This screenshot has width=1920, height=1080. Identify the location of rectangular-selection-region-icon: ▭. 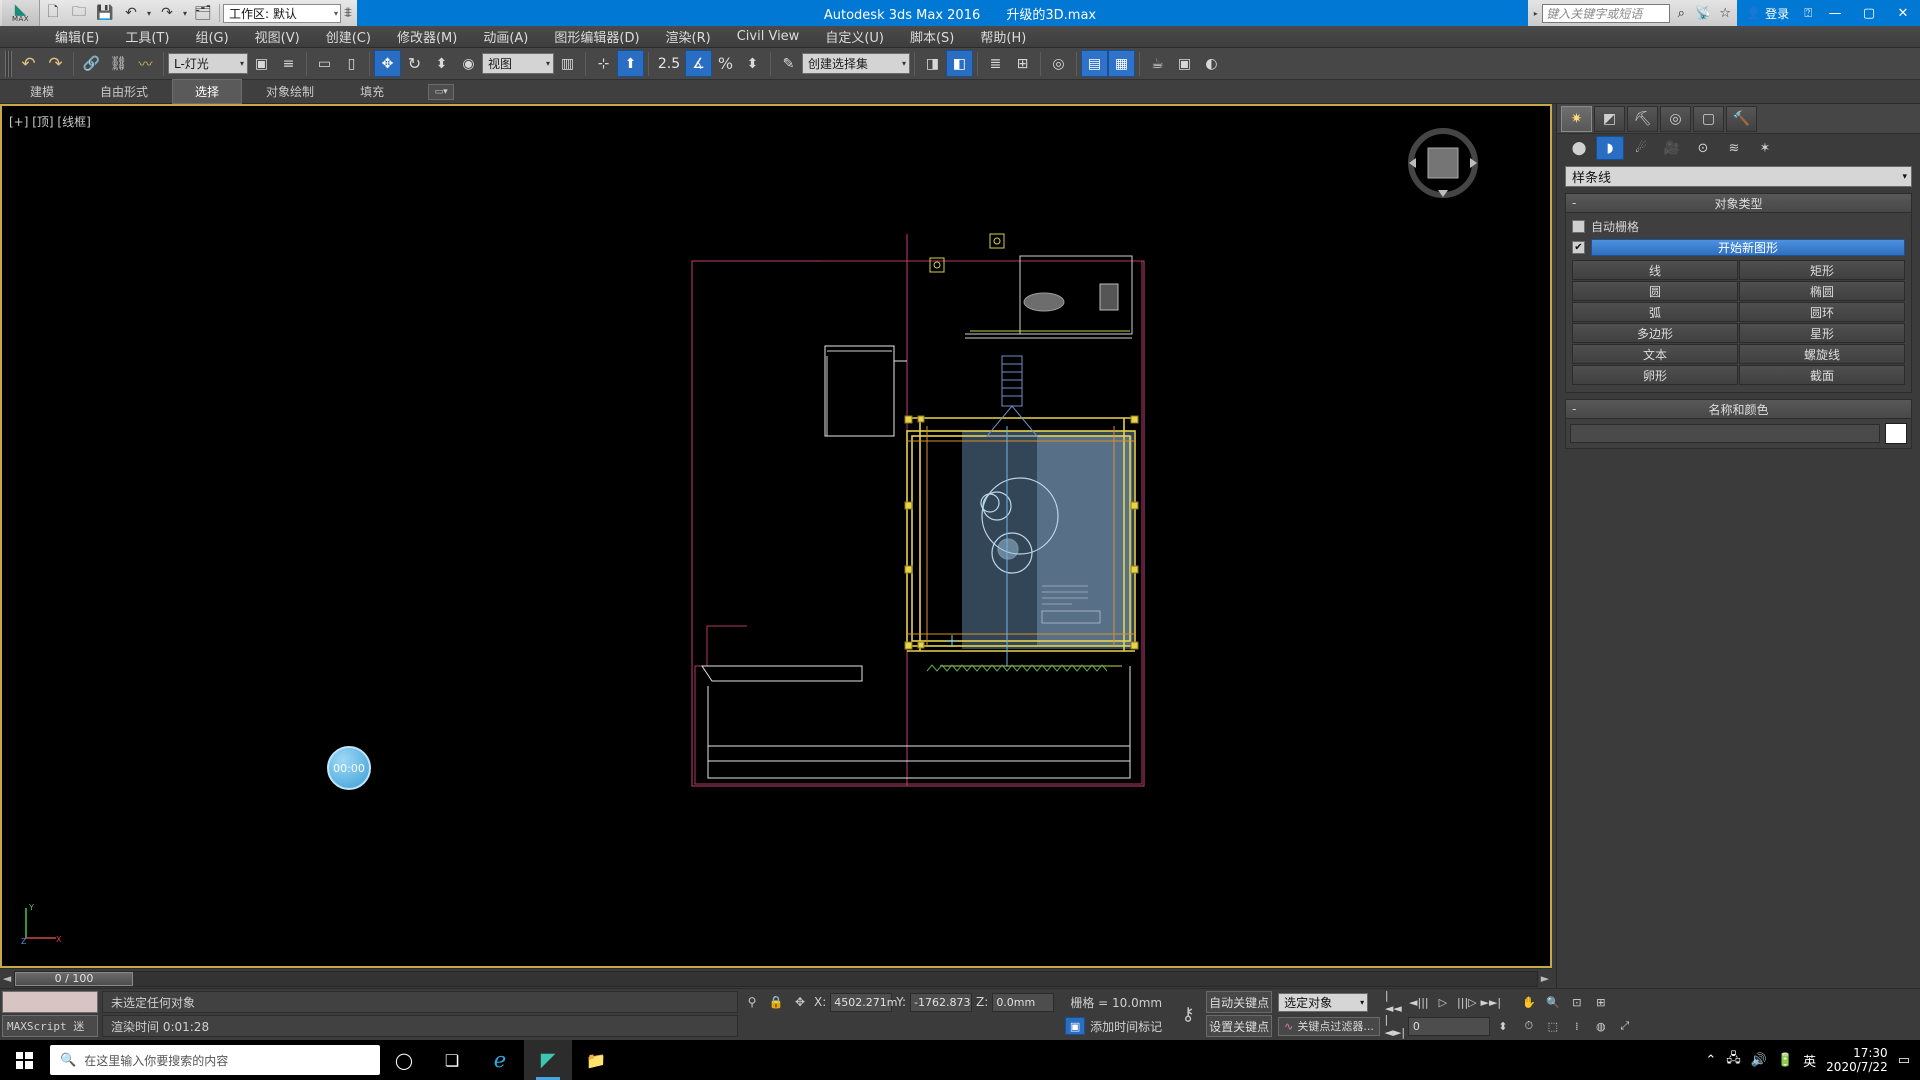
(324, 63).